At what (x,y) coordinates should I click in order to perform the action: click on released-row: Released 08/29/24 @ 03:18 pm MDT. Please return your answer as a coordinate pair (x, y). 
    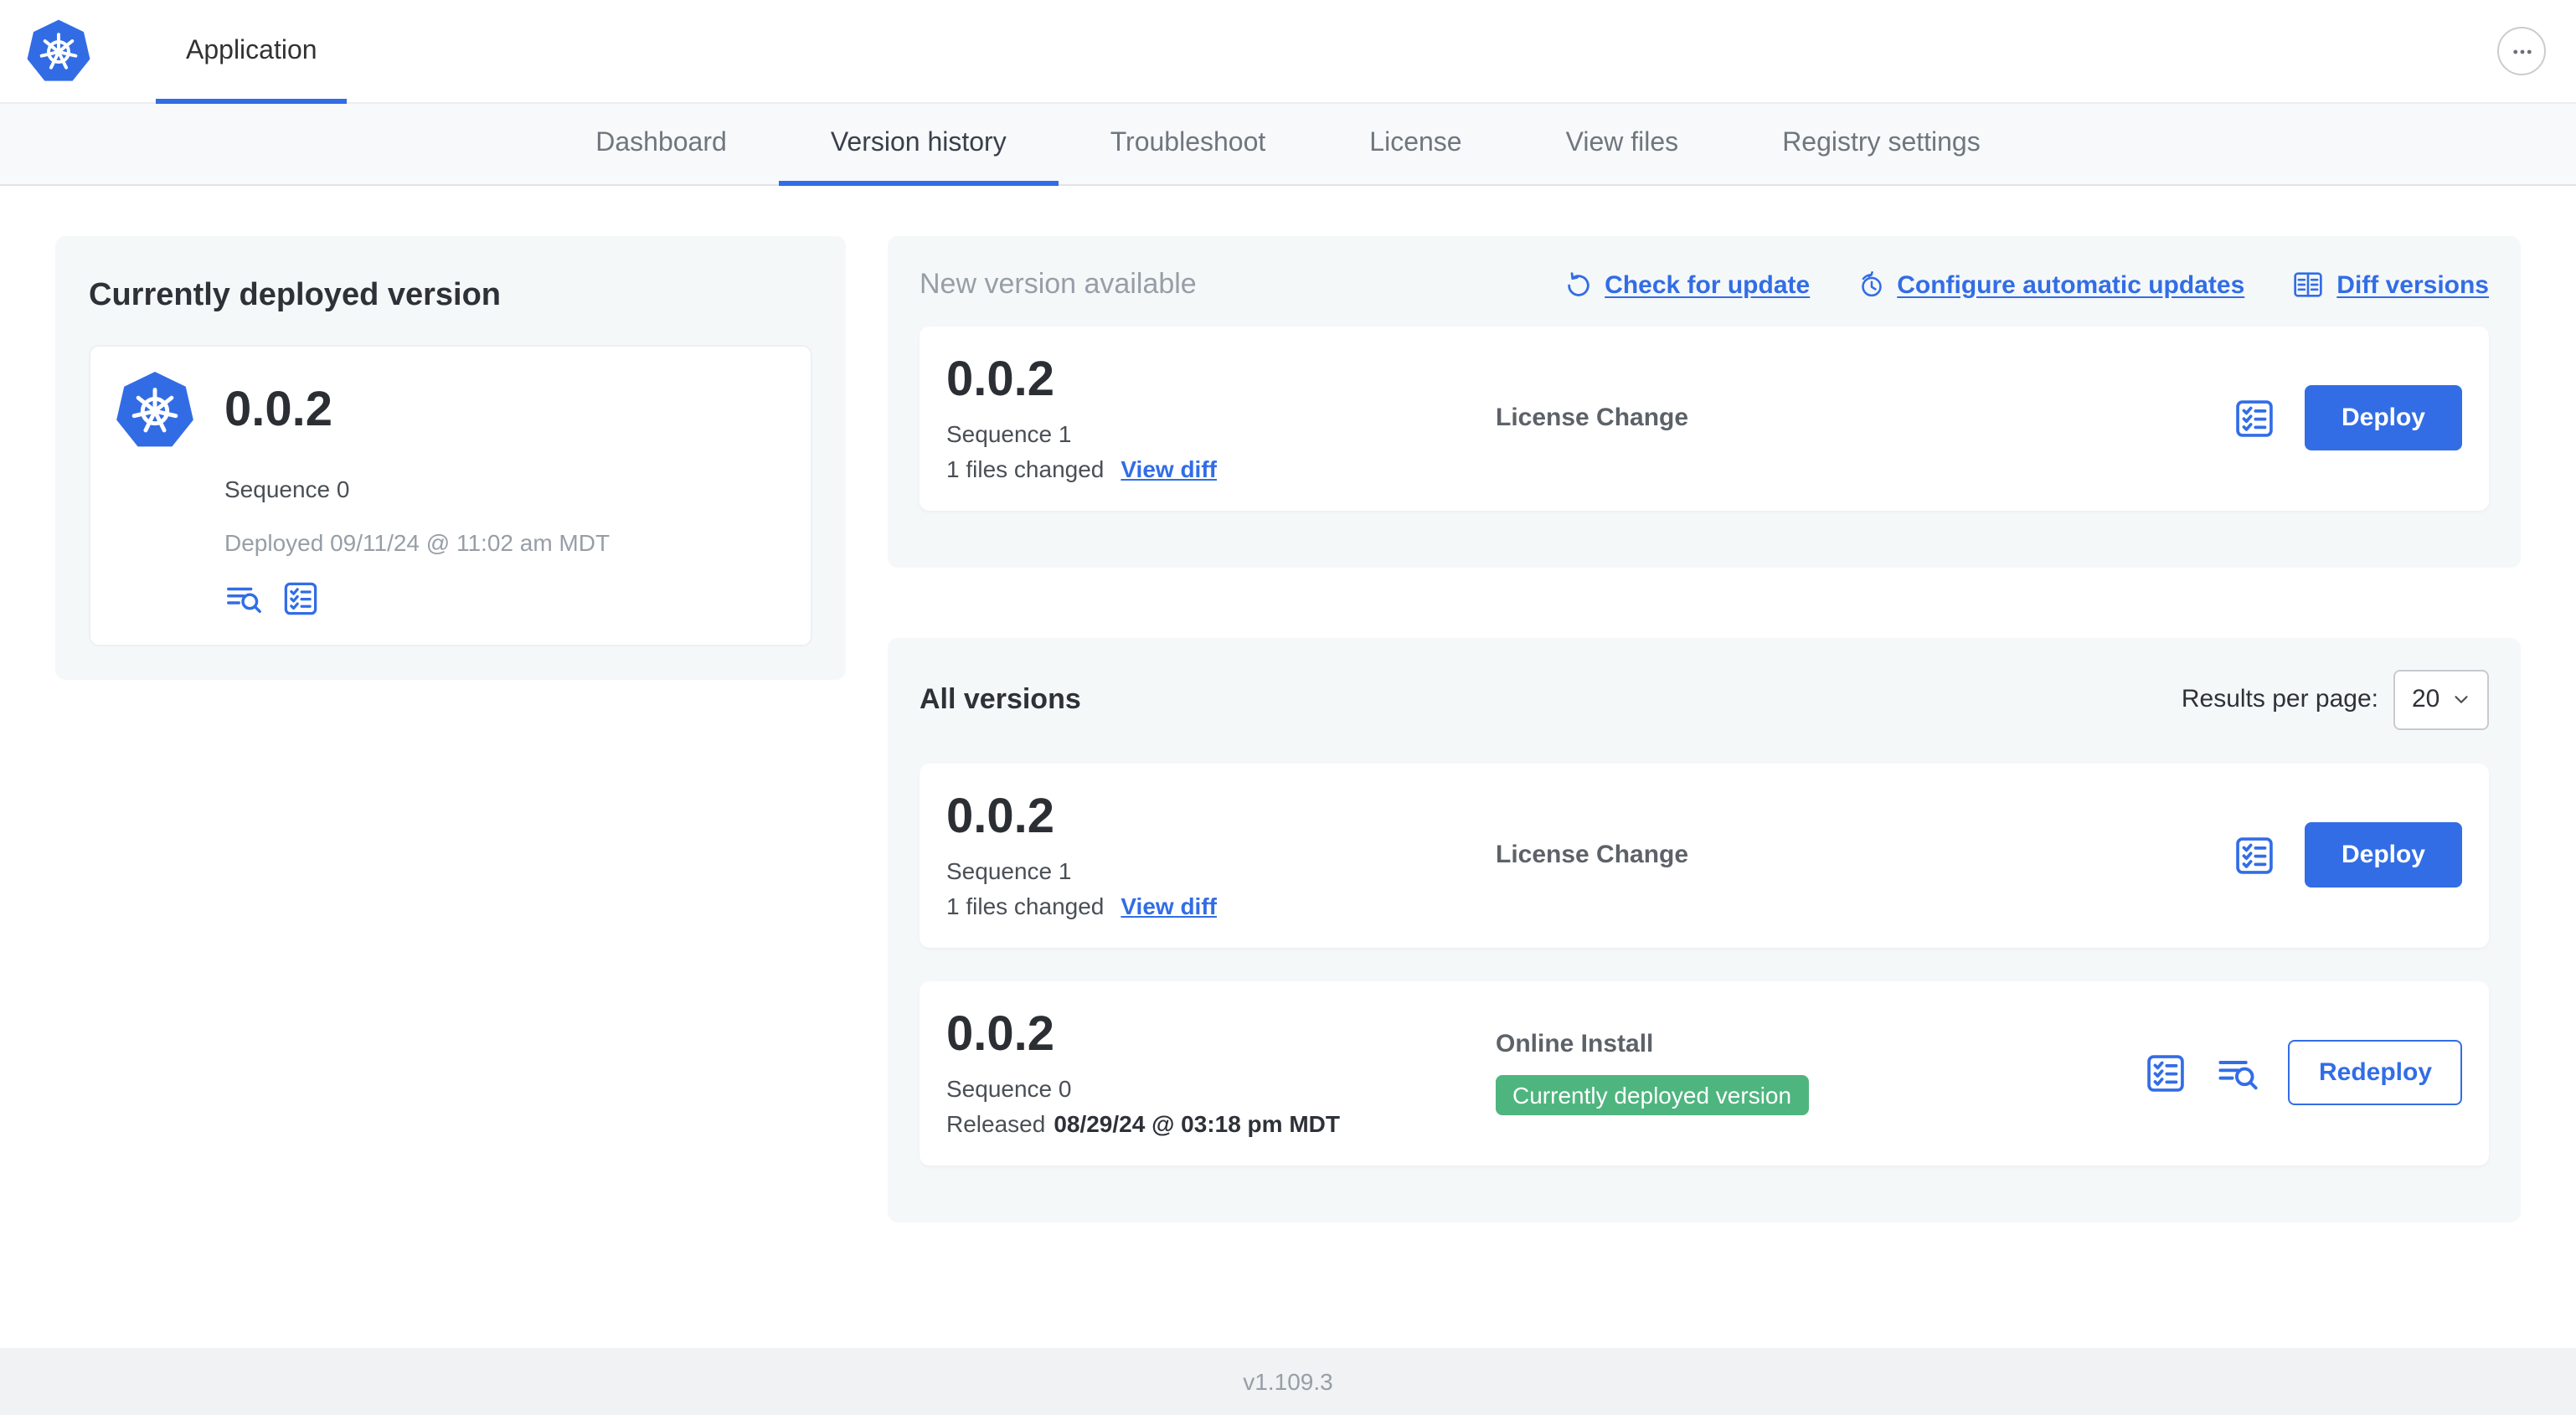
    Looking at the image, I should click on (1221, 1122).